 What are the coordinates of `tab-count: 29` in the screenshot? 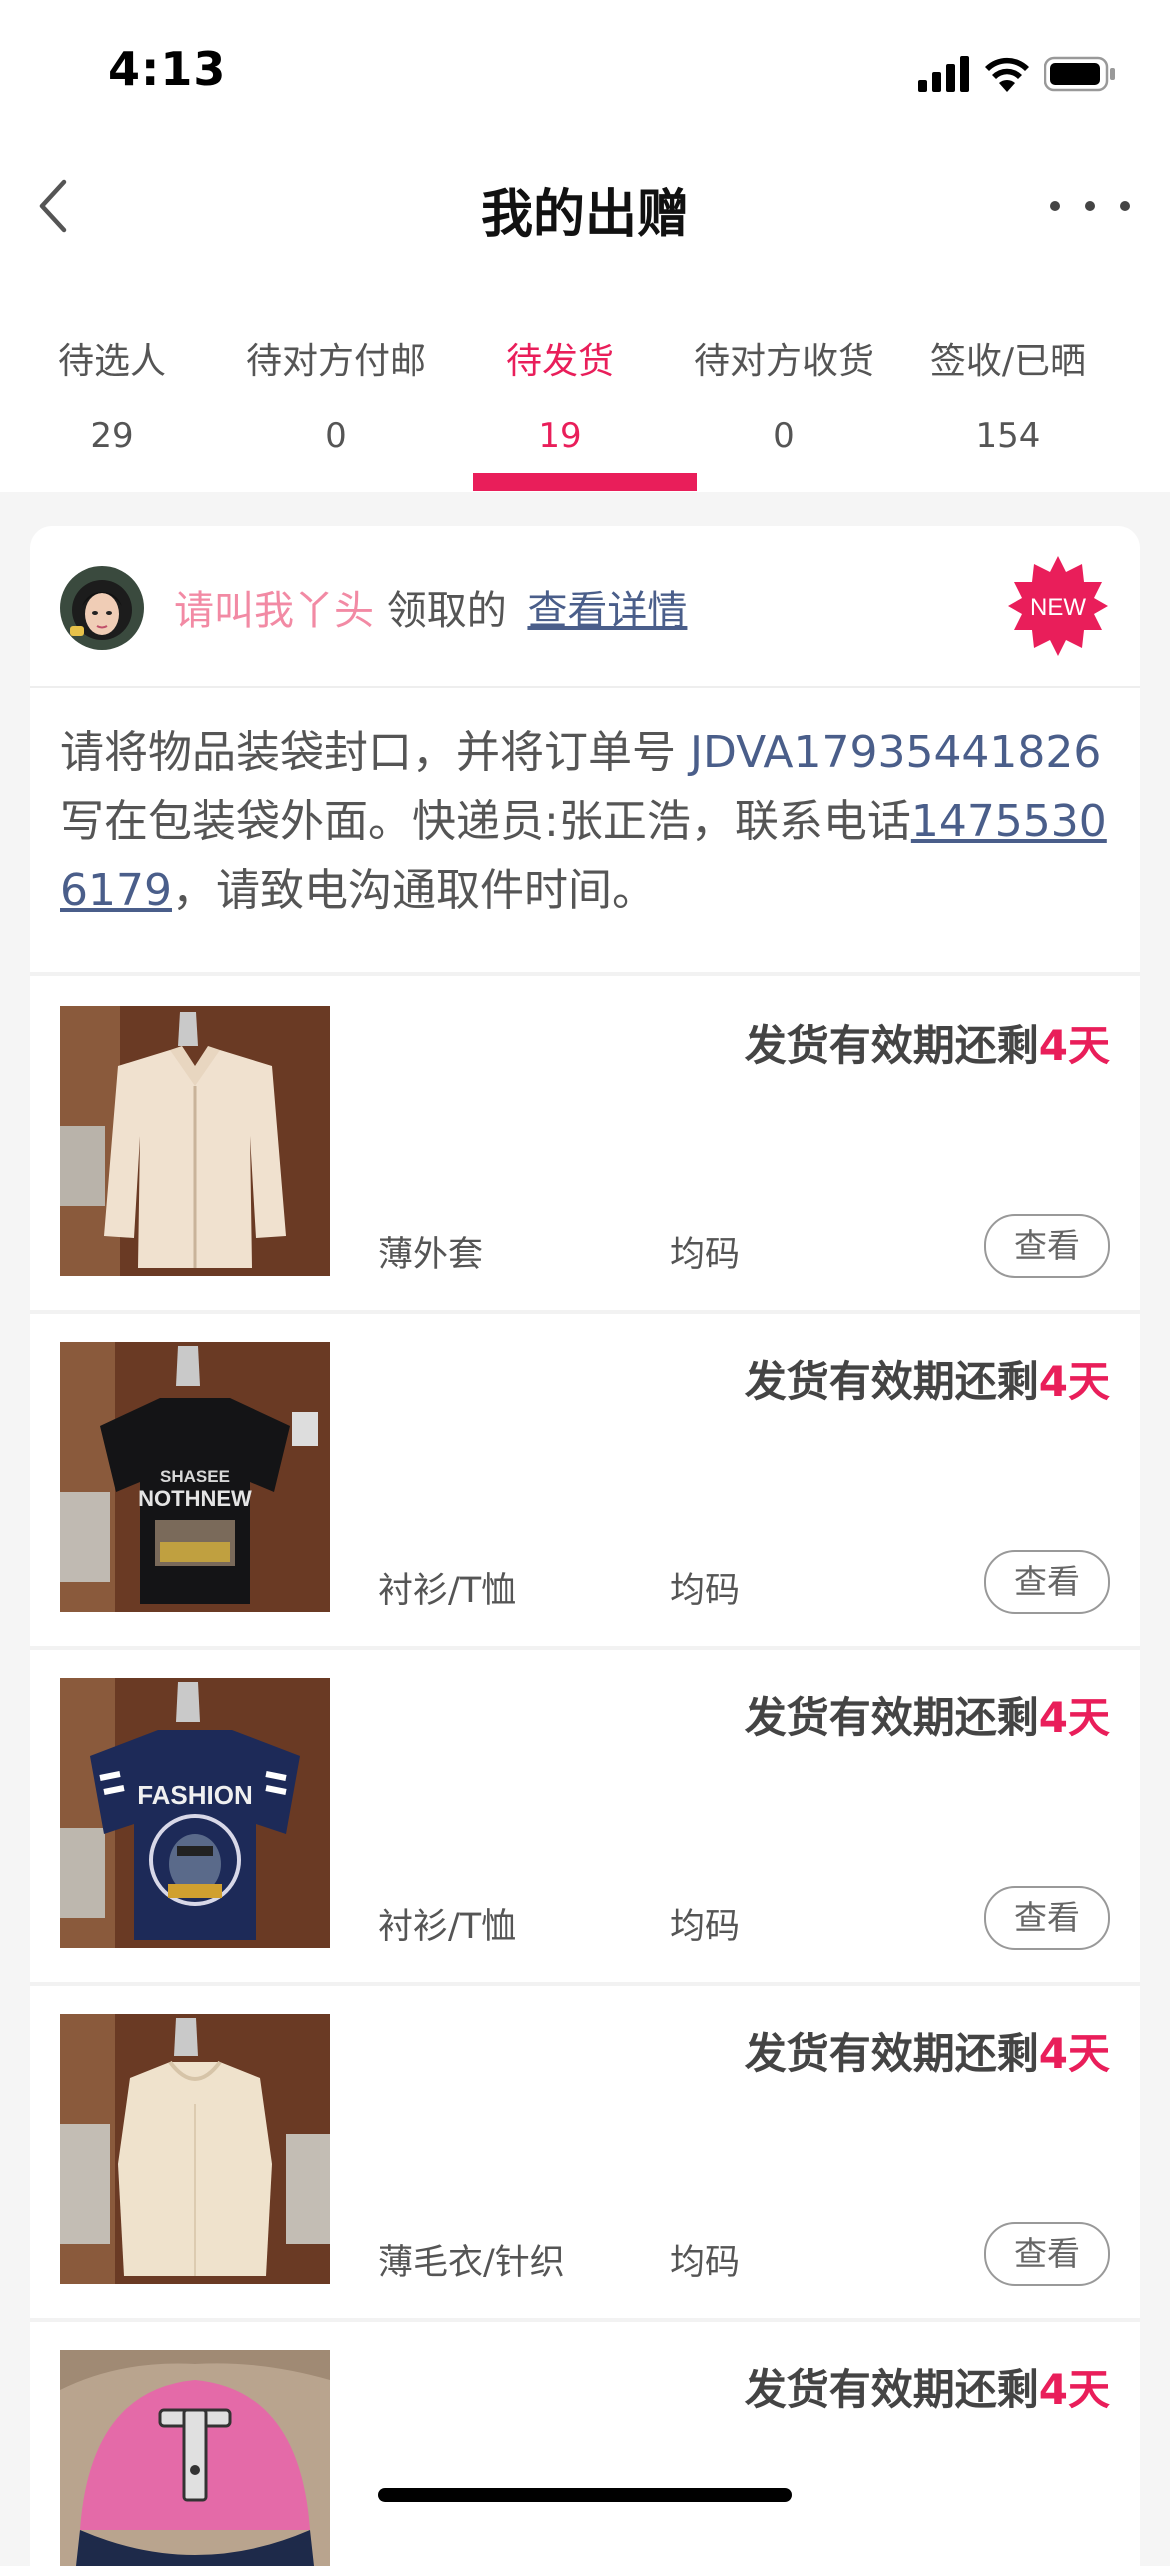 It's located at (112, 436).